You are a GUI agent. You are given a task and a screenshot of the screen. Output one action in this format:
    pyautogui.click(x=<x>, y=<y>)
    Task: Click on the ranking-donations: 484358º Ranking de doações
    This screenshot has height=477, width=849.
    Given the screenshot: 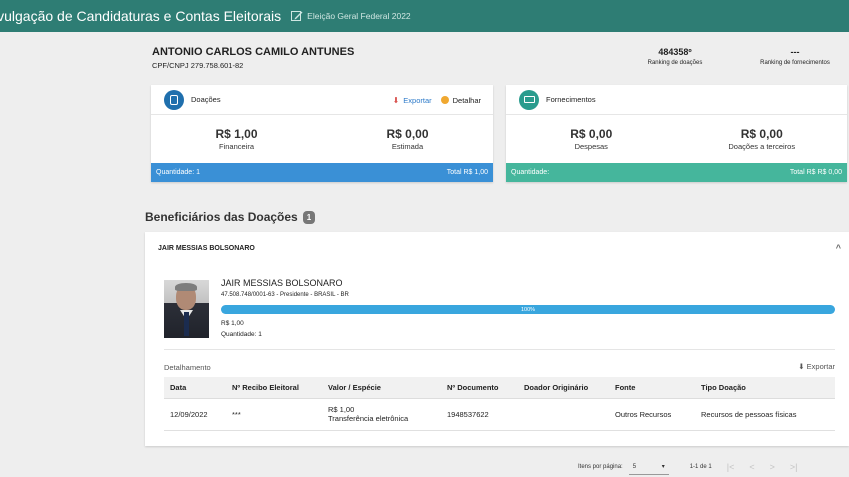 What is the action you would take?
    pyautogui.click(x=675, y=56)
    